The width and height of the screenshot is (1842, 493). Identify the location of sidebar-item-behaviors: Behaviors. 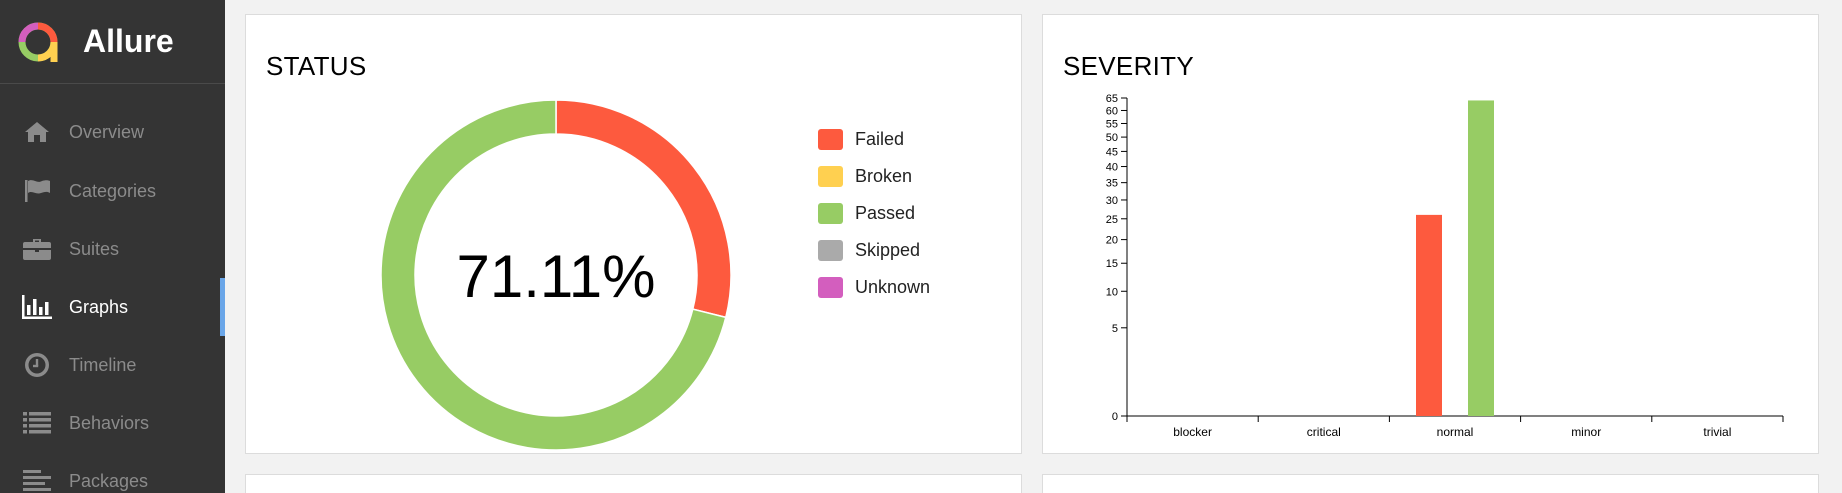
(112, 423).